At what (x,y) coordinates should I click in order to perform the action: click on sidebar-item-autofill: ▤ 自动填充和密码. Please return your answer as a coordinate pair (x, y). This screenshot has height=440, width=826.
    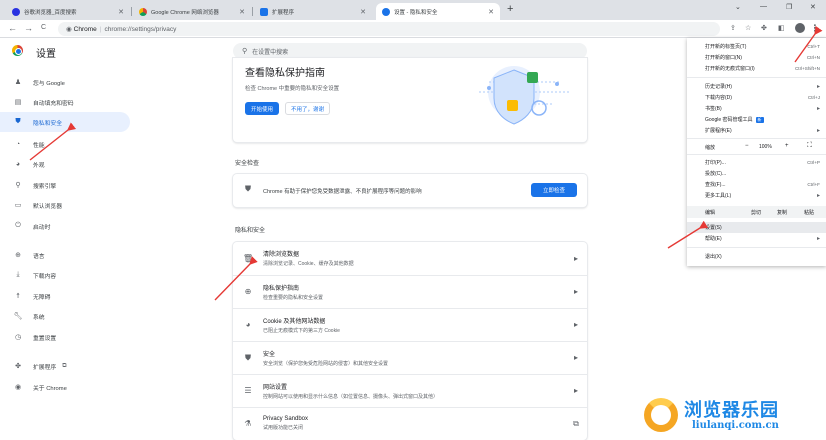
    Looking at the image, I should click on (65, 102).